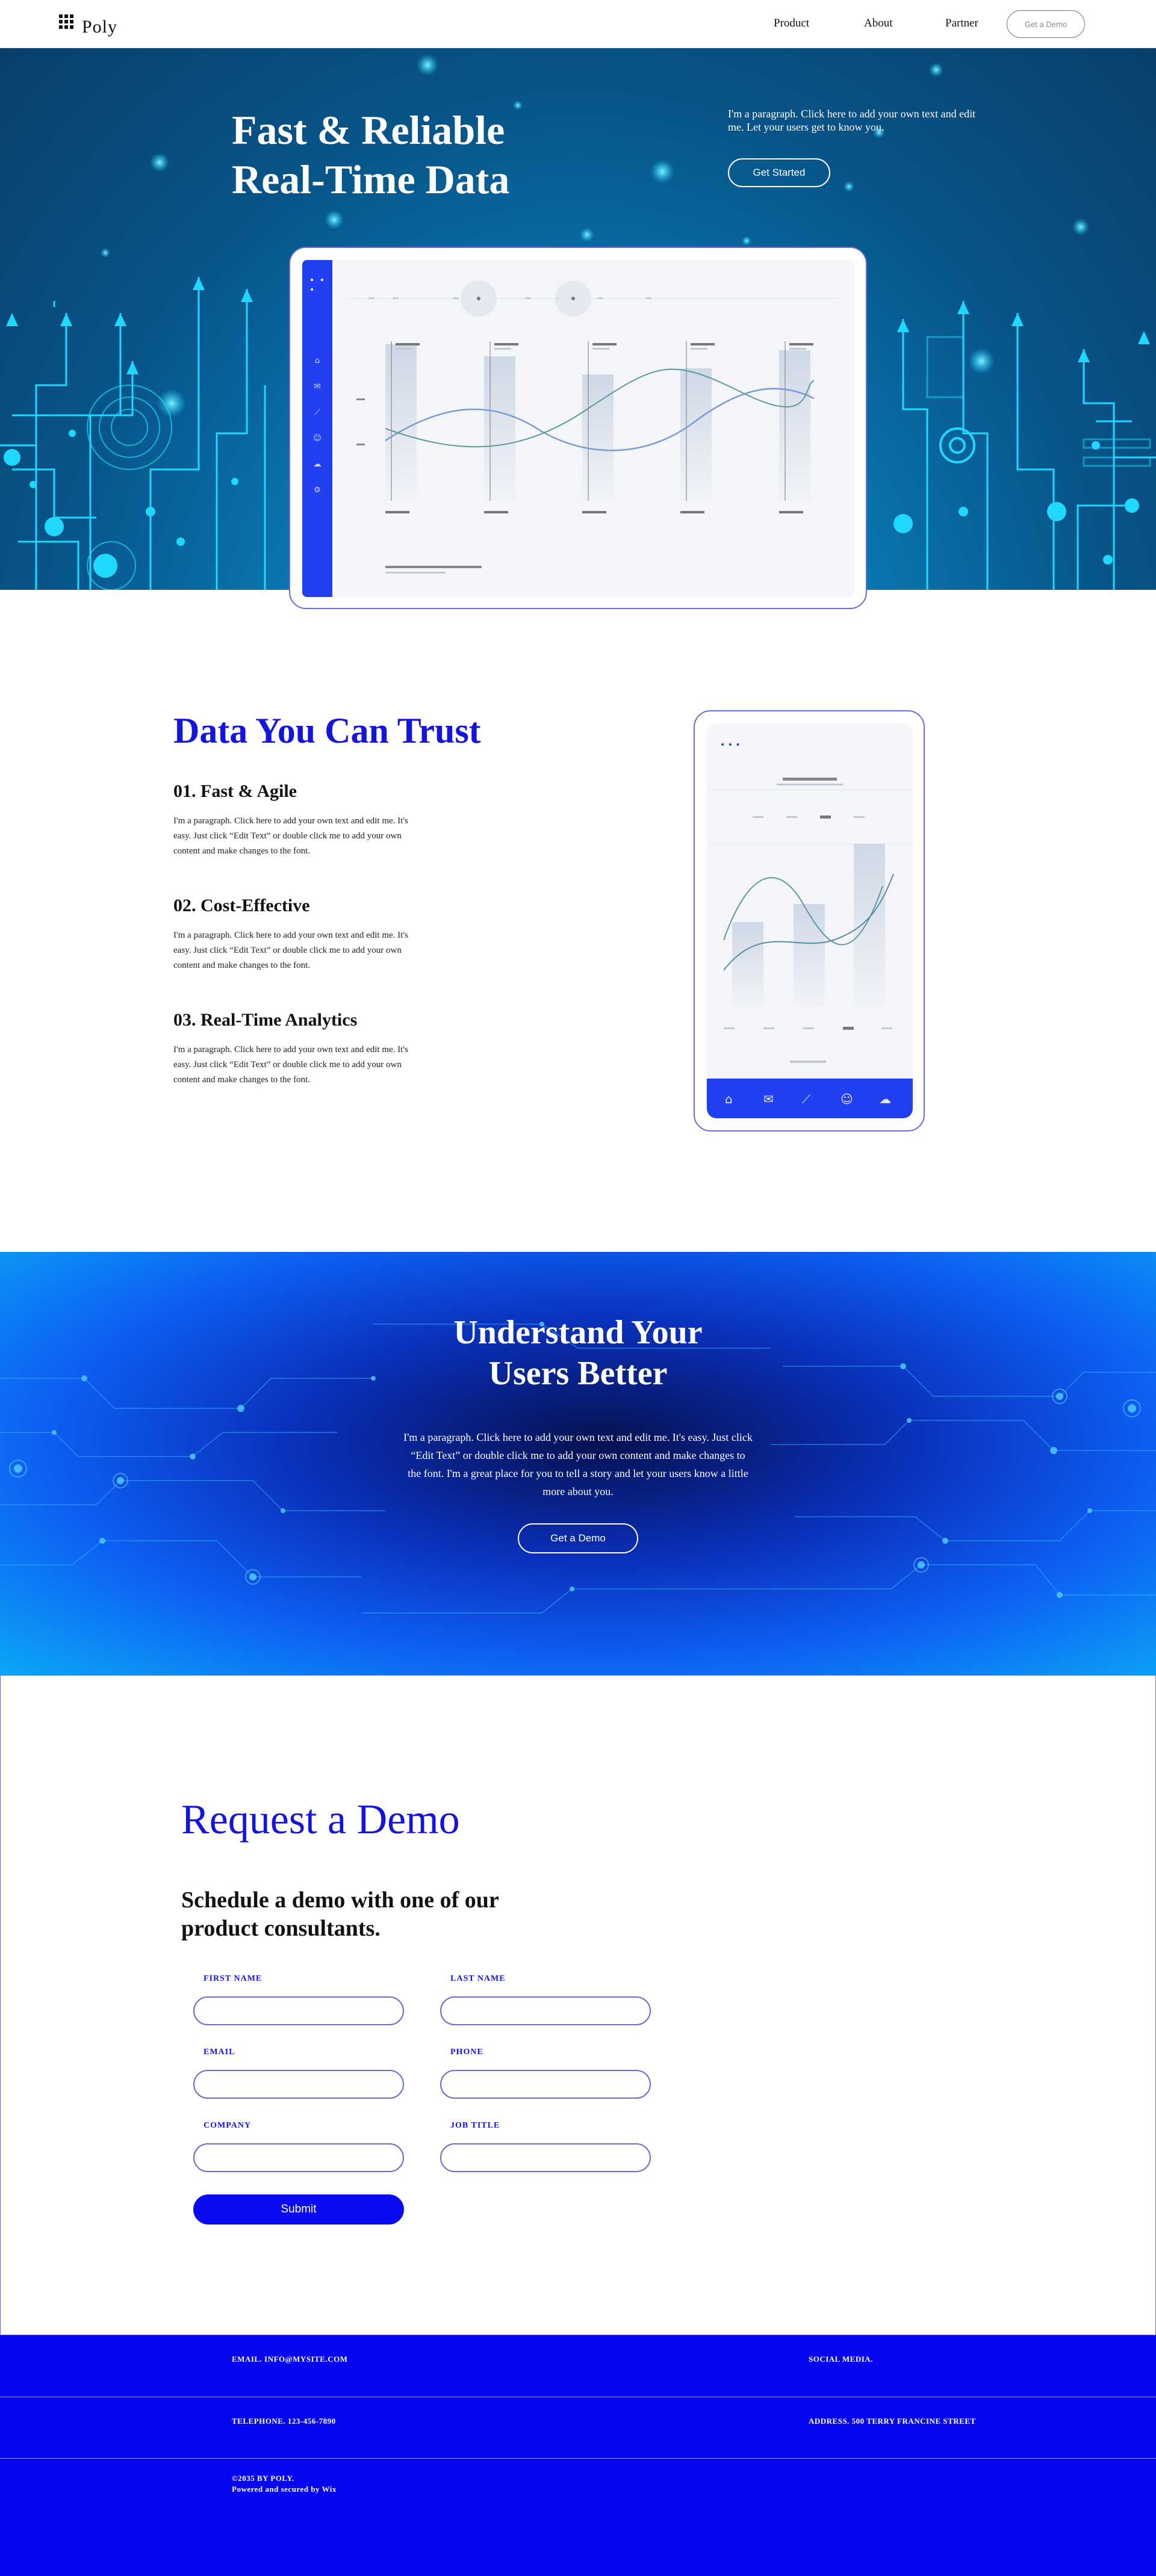  What do you see at coordinates (810, 901) in the screenshot?
I see `phone-chart-illustration: • • •` at bounding box center [810, 901].